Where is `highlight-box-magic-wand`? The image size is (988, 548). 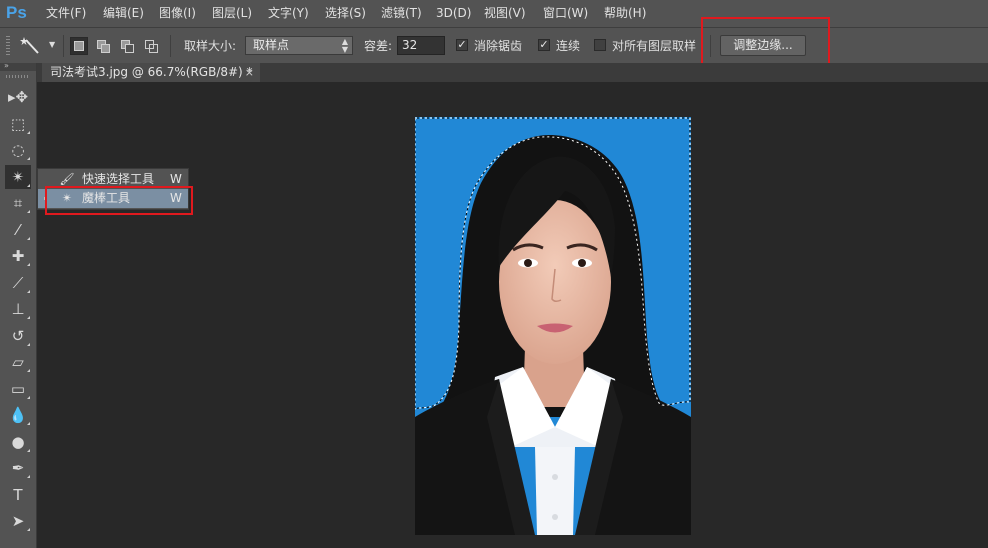 highlight-box-magic-wand is located at coordinates (119, 200).